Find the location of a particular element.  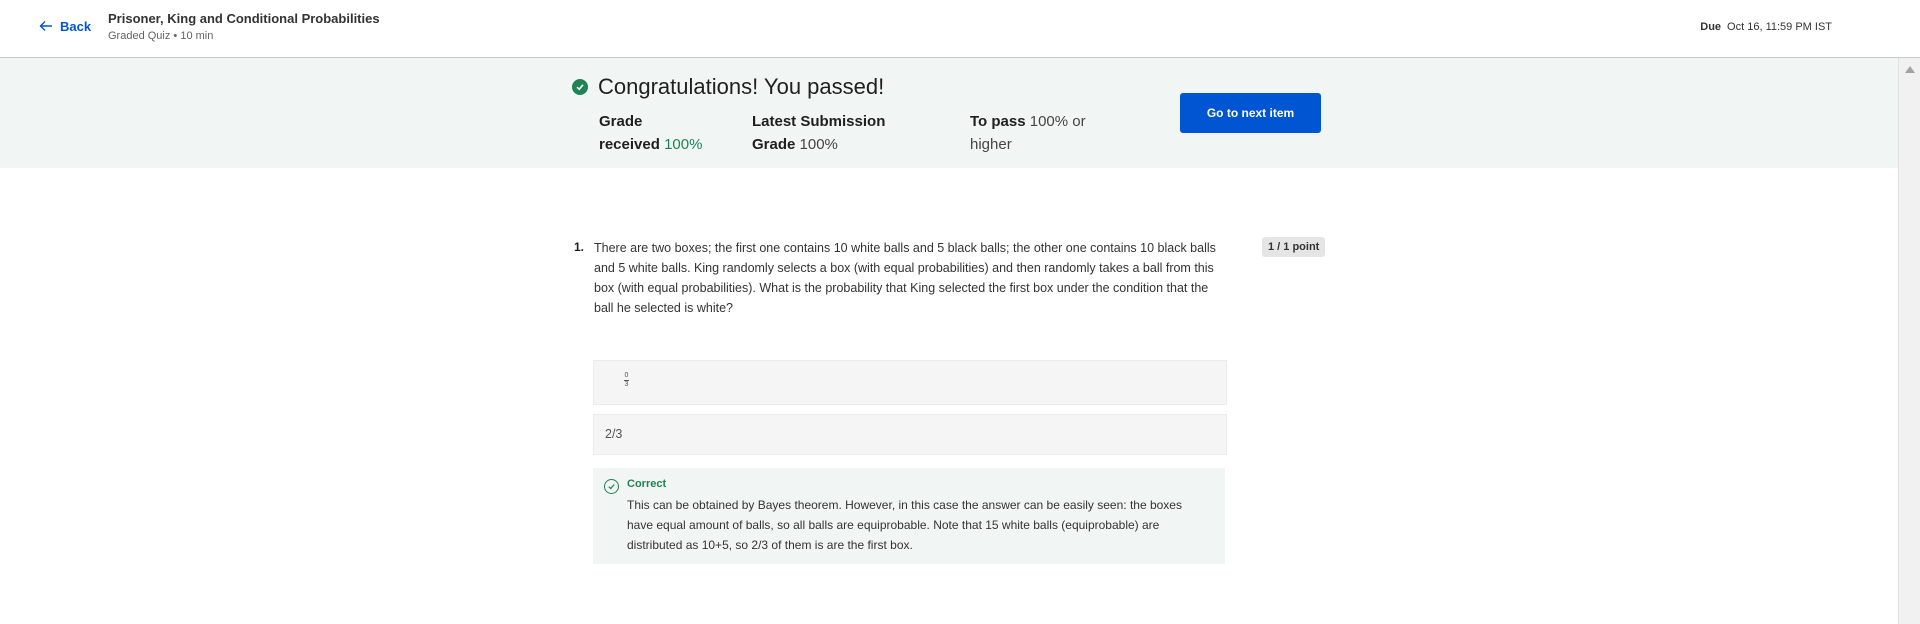

grade-received: Grade received 100% is located at coordinates (650, 133).